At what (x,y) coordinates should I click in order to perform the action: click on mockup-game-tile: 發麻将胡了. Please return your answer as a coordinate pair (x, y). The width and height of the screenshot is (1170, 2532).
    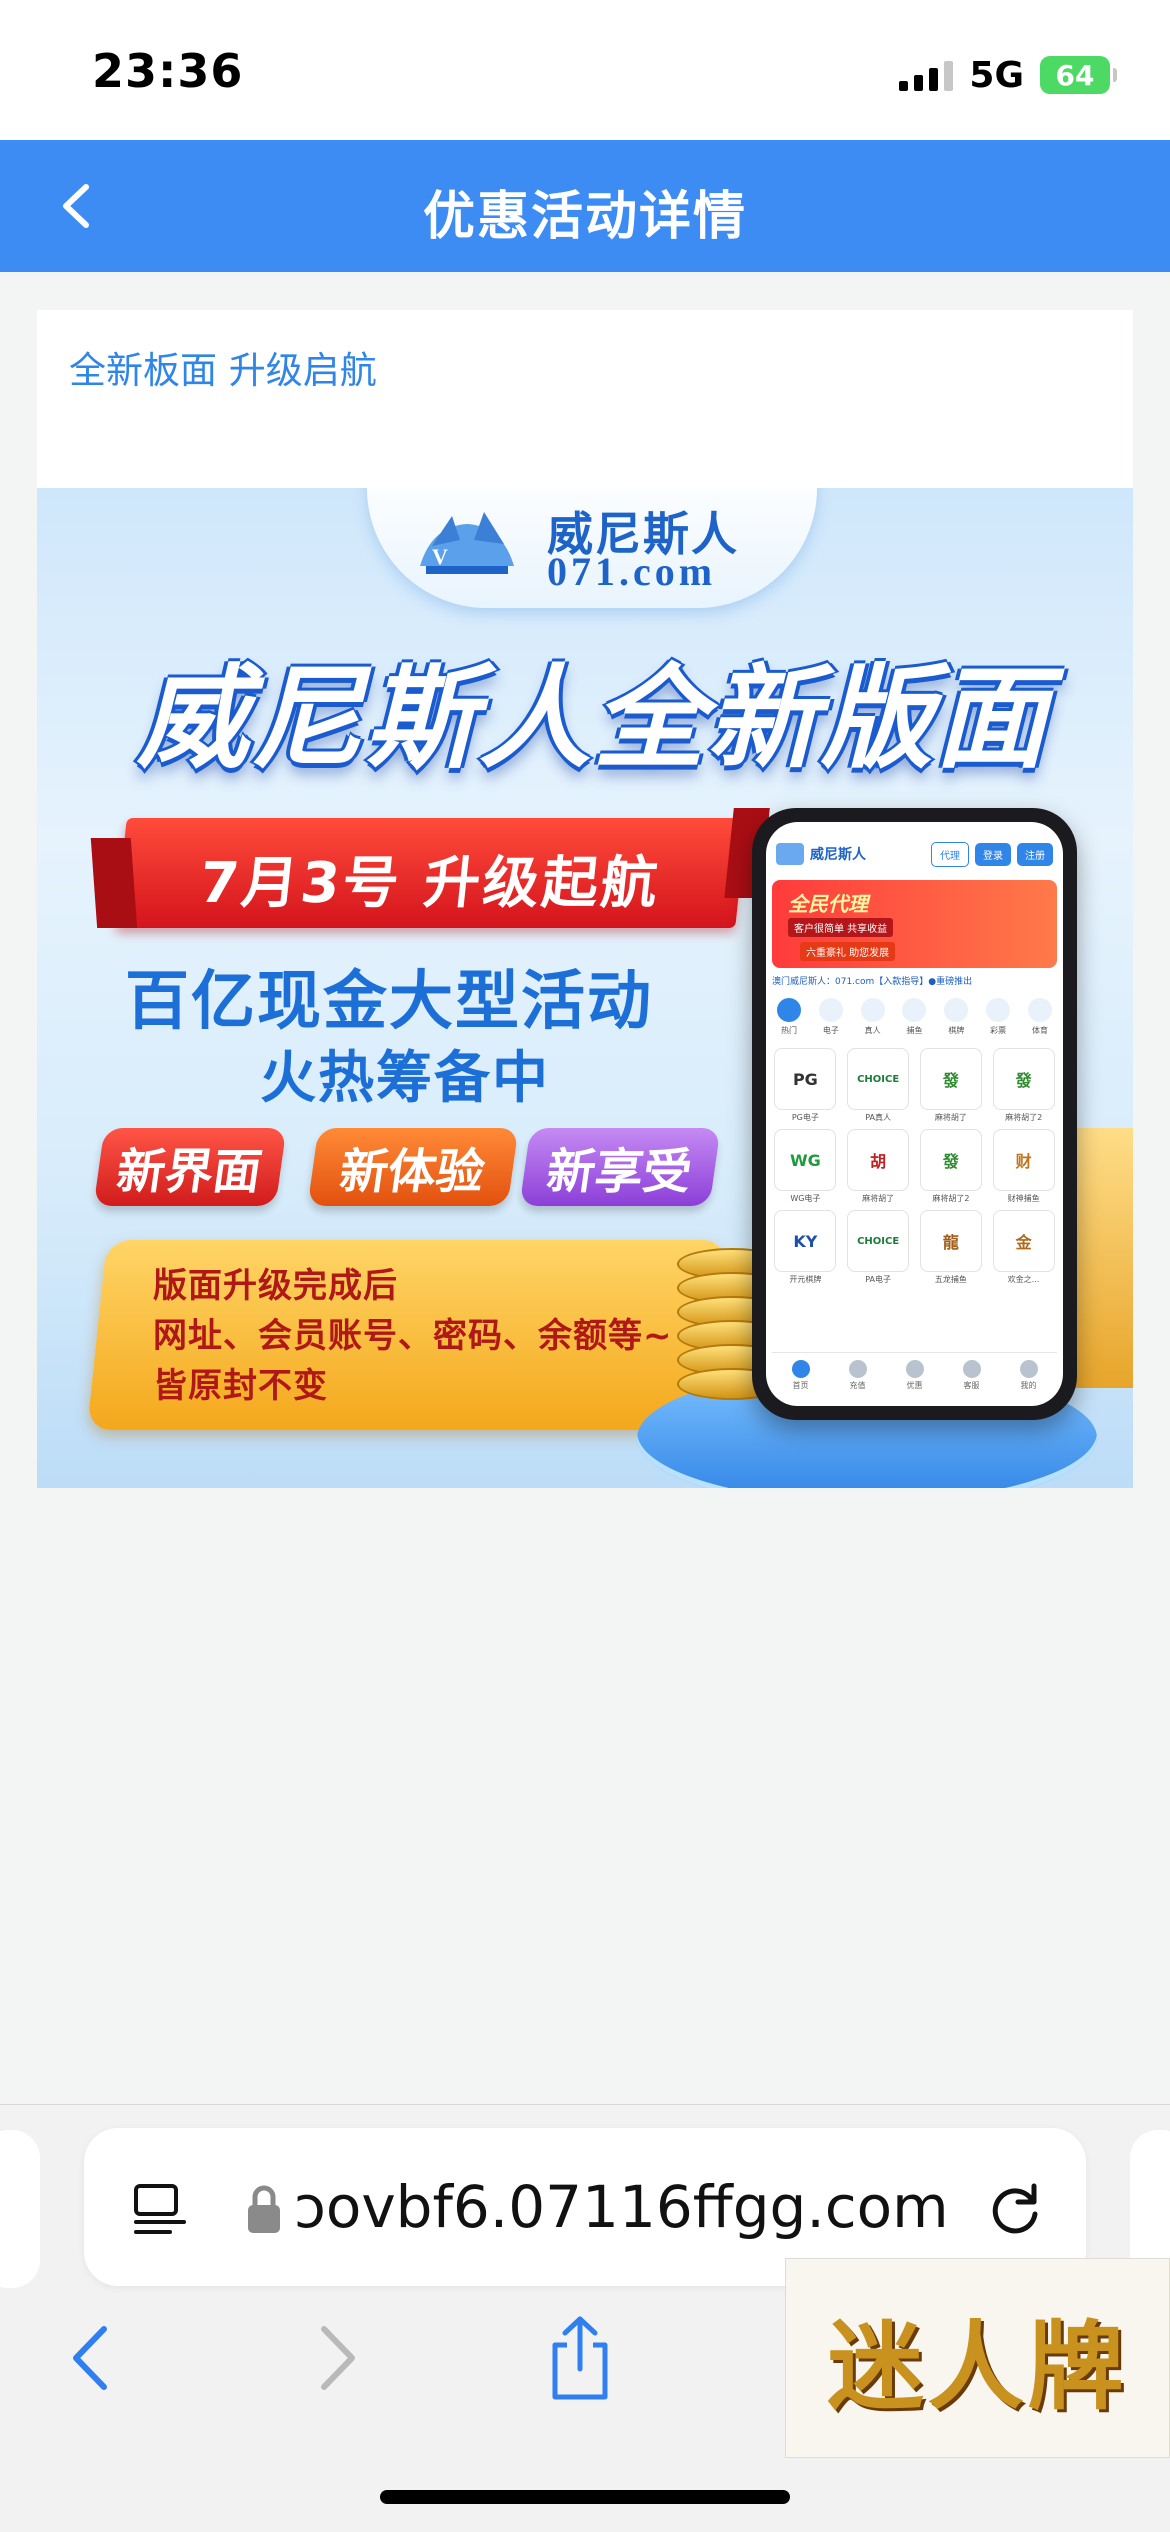
    Looking at the image, I should click on (951, 1085).